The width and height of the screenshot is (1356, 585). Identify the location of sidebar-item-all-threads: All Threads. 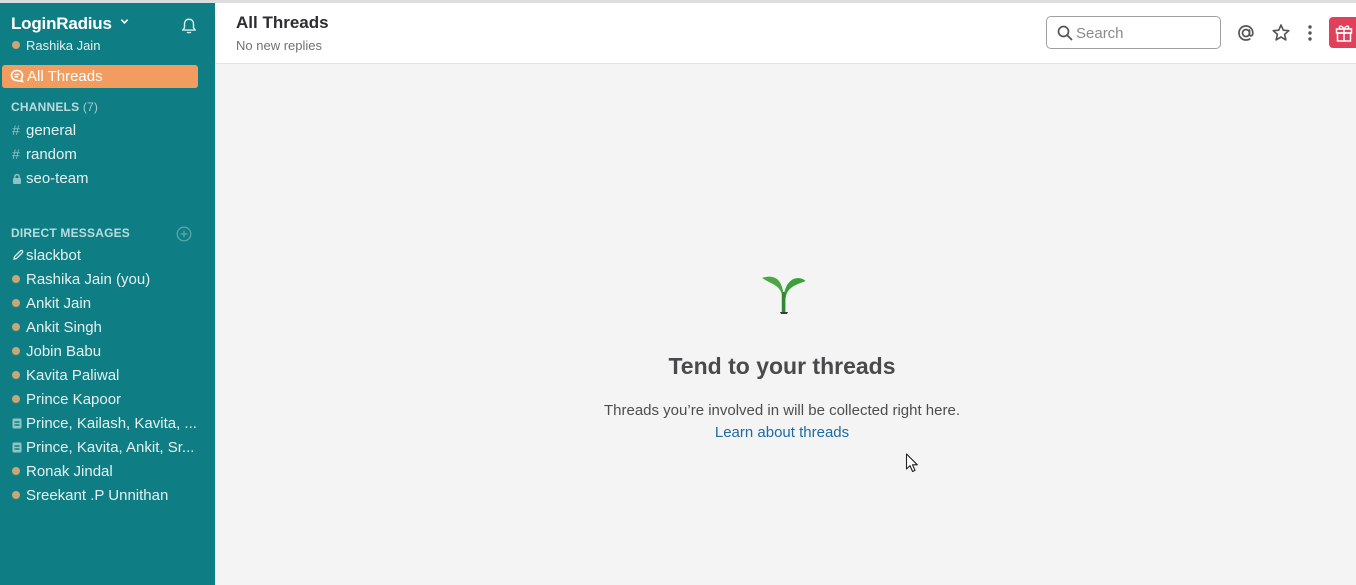
(100, 76).